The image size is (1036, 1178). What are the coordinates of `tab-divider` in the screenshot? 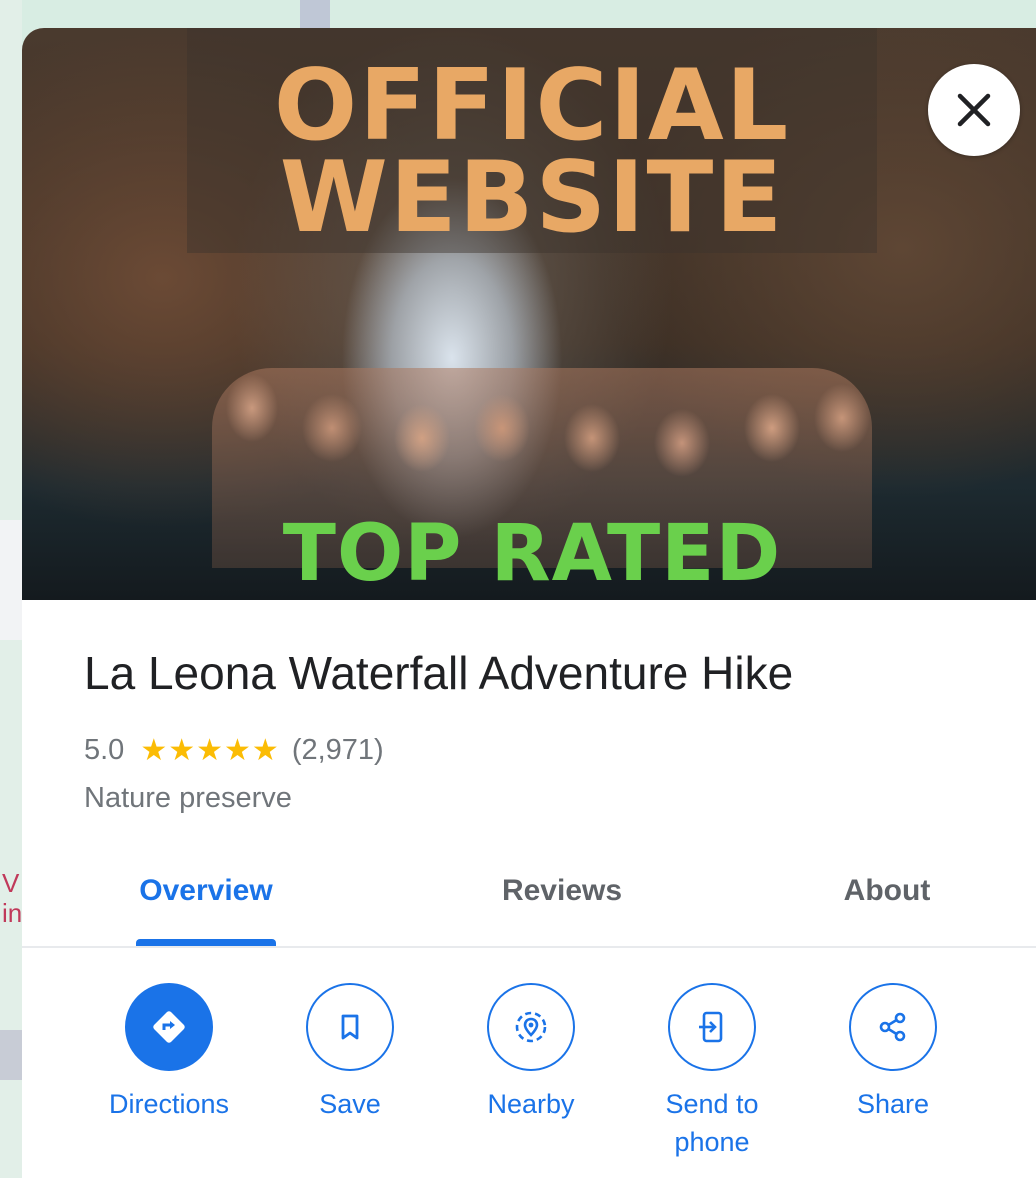 It's located at (529, 947).